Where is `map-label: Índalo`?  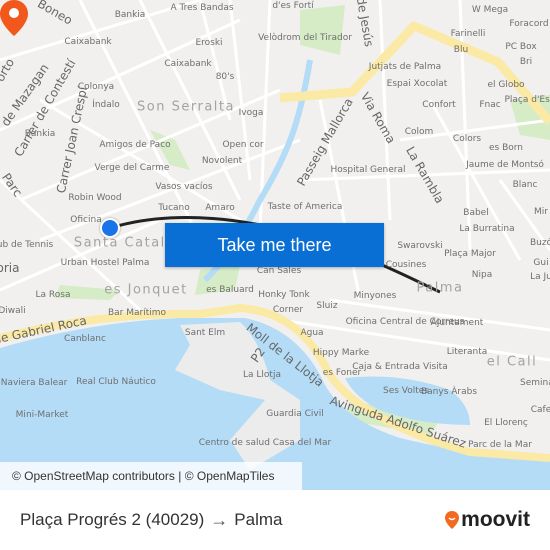 map-label: Índalo is located at coordinates (106, 105).